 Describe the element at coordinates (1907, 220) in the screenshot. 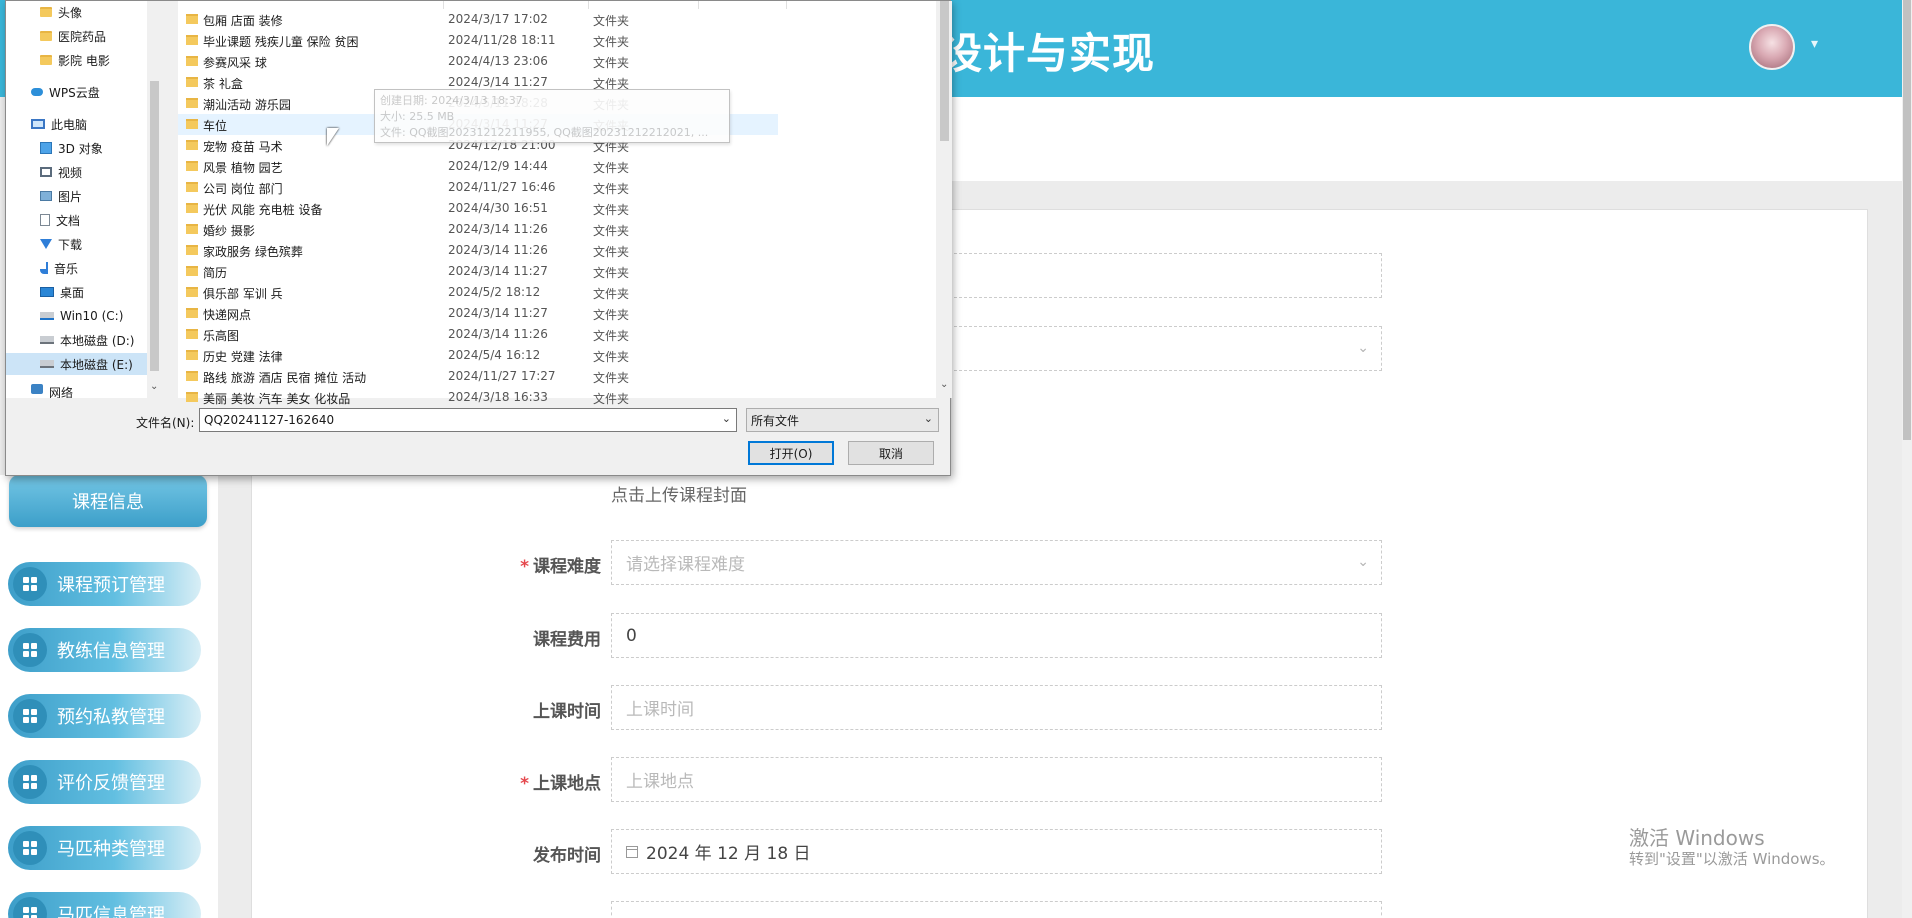

I see `page-scrollbar-thumb` at that location.